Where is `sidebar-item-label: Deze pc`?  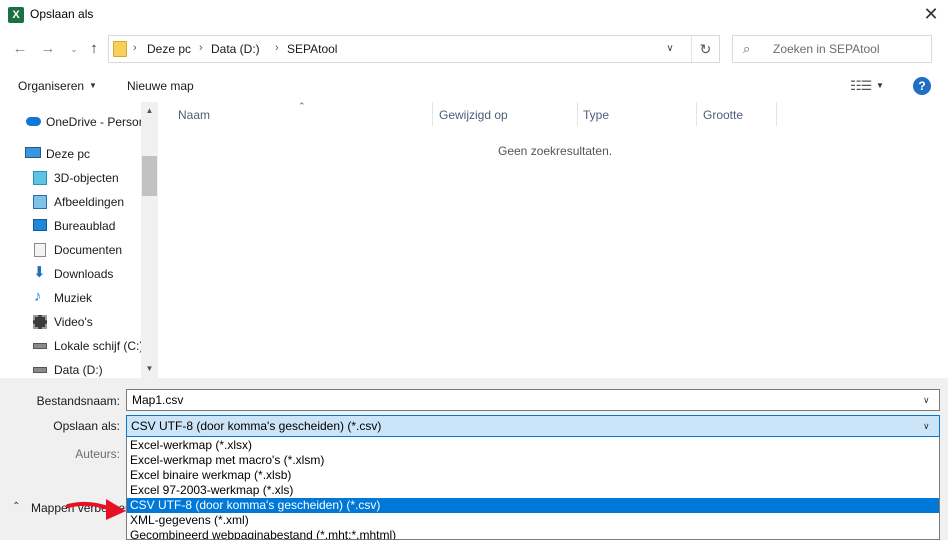 sidebar-item-label: Deze pc is located at coordinates (68, 154).